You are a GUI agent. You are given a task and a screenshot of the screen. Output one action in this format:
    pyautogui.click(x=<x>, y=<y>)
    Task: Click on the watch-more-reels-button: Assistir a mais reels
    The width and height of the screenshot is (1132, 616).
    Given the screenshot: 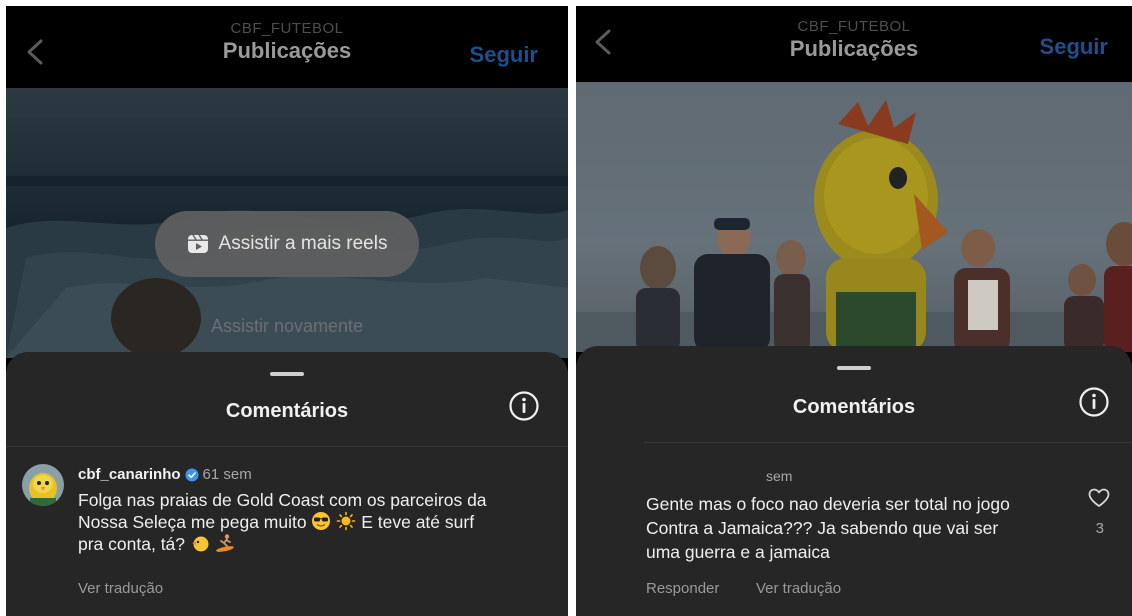 What is the action you would take?
    pyautogui.click(x=287, y=244)
    